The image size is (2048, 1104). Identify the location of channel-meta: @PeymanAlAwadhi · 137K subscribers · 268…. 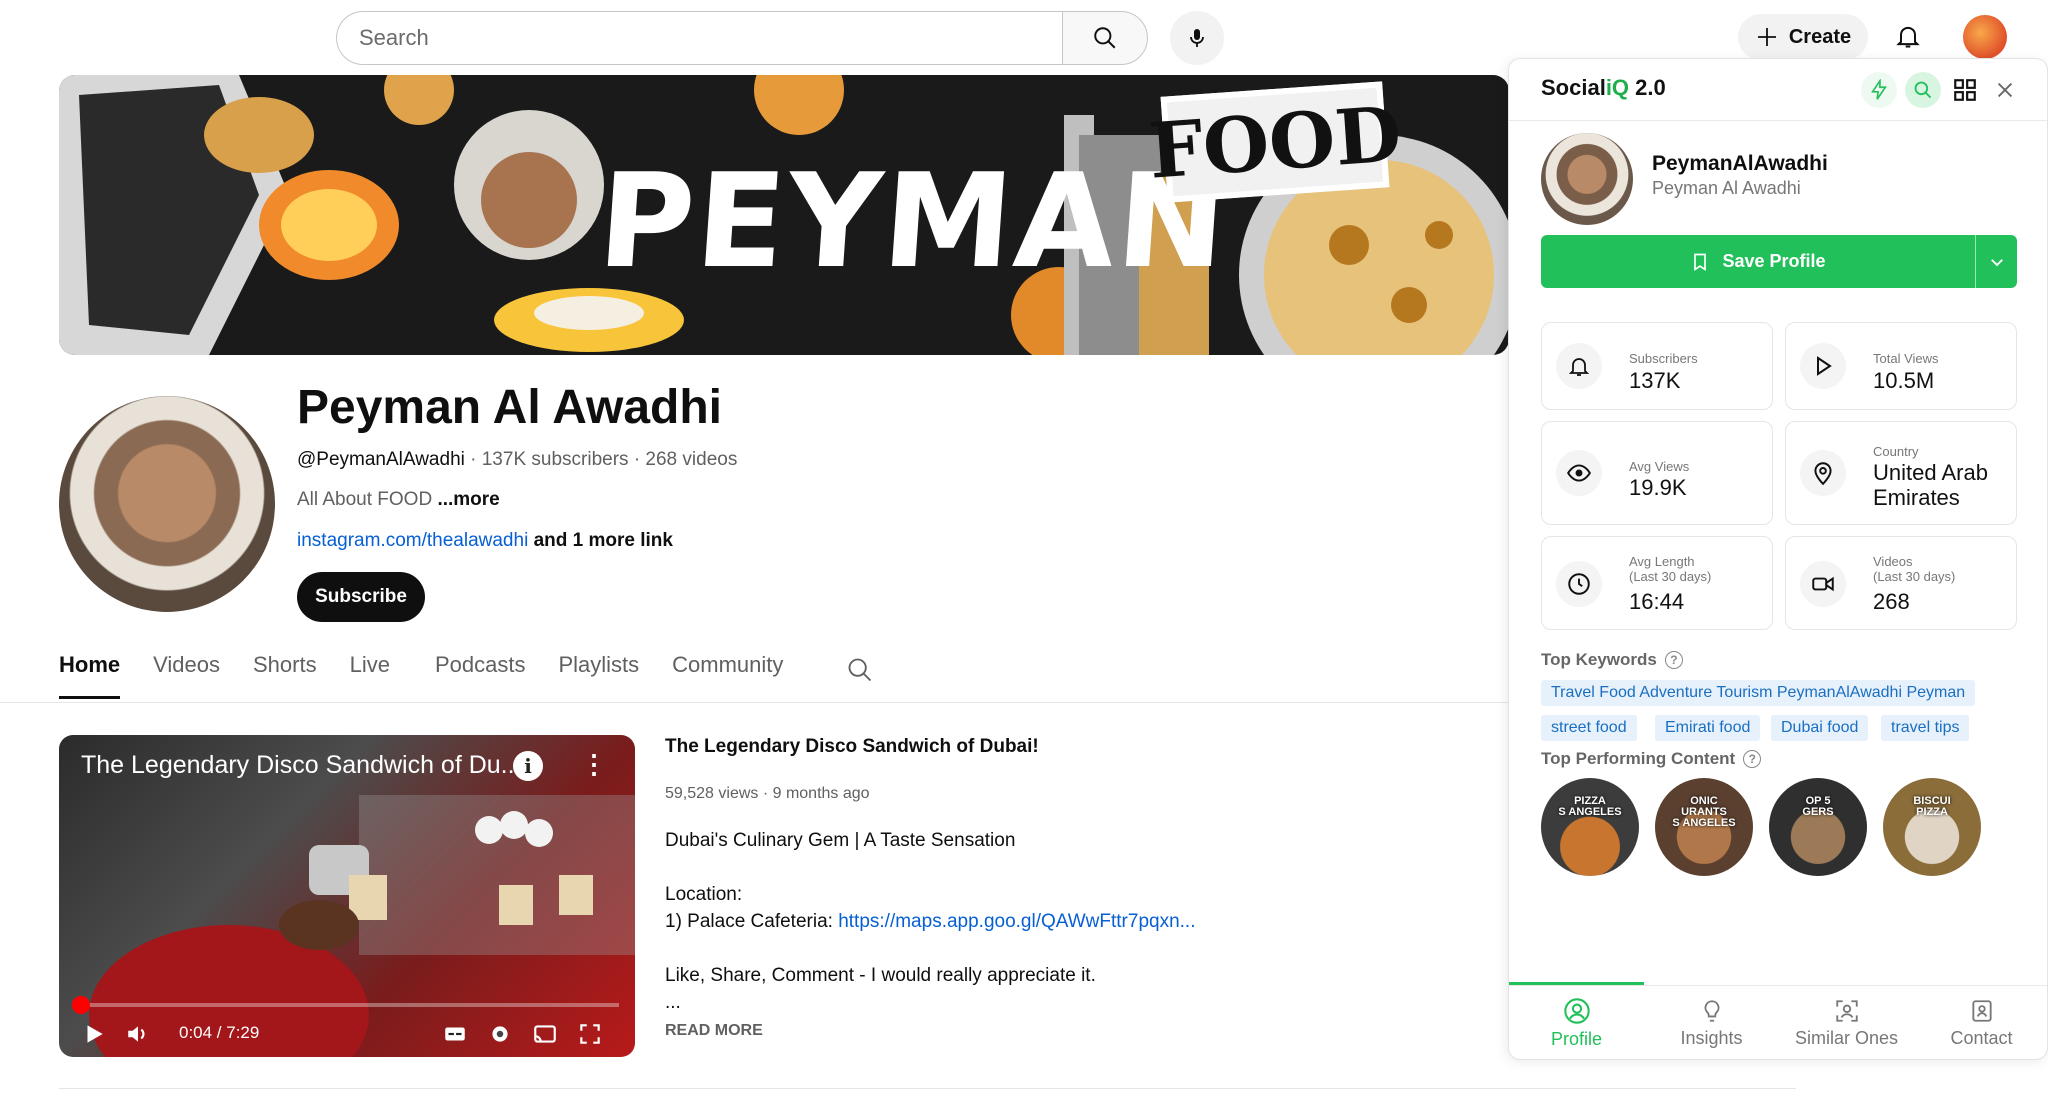
(517, 460).